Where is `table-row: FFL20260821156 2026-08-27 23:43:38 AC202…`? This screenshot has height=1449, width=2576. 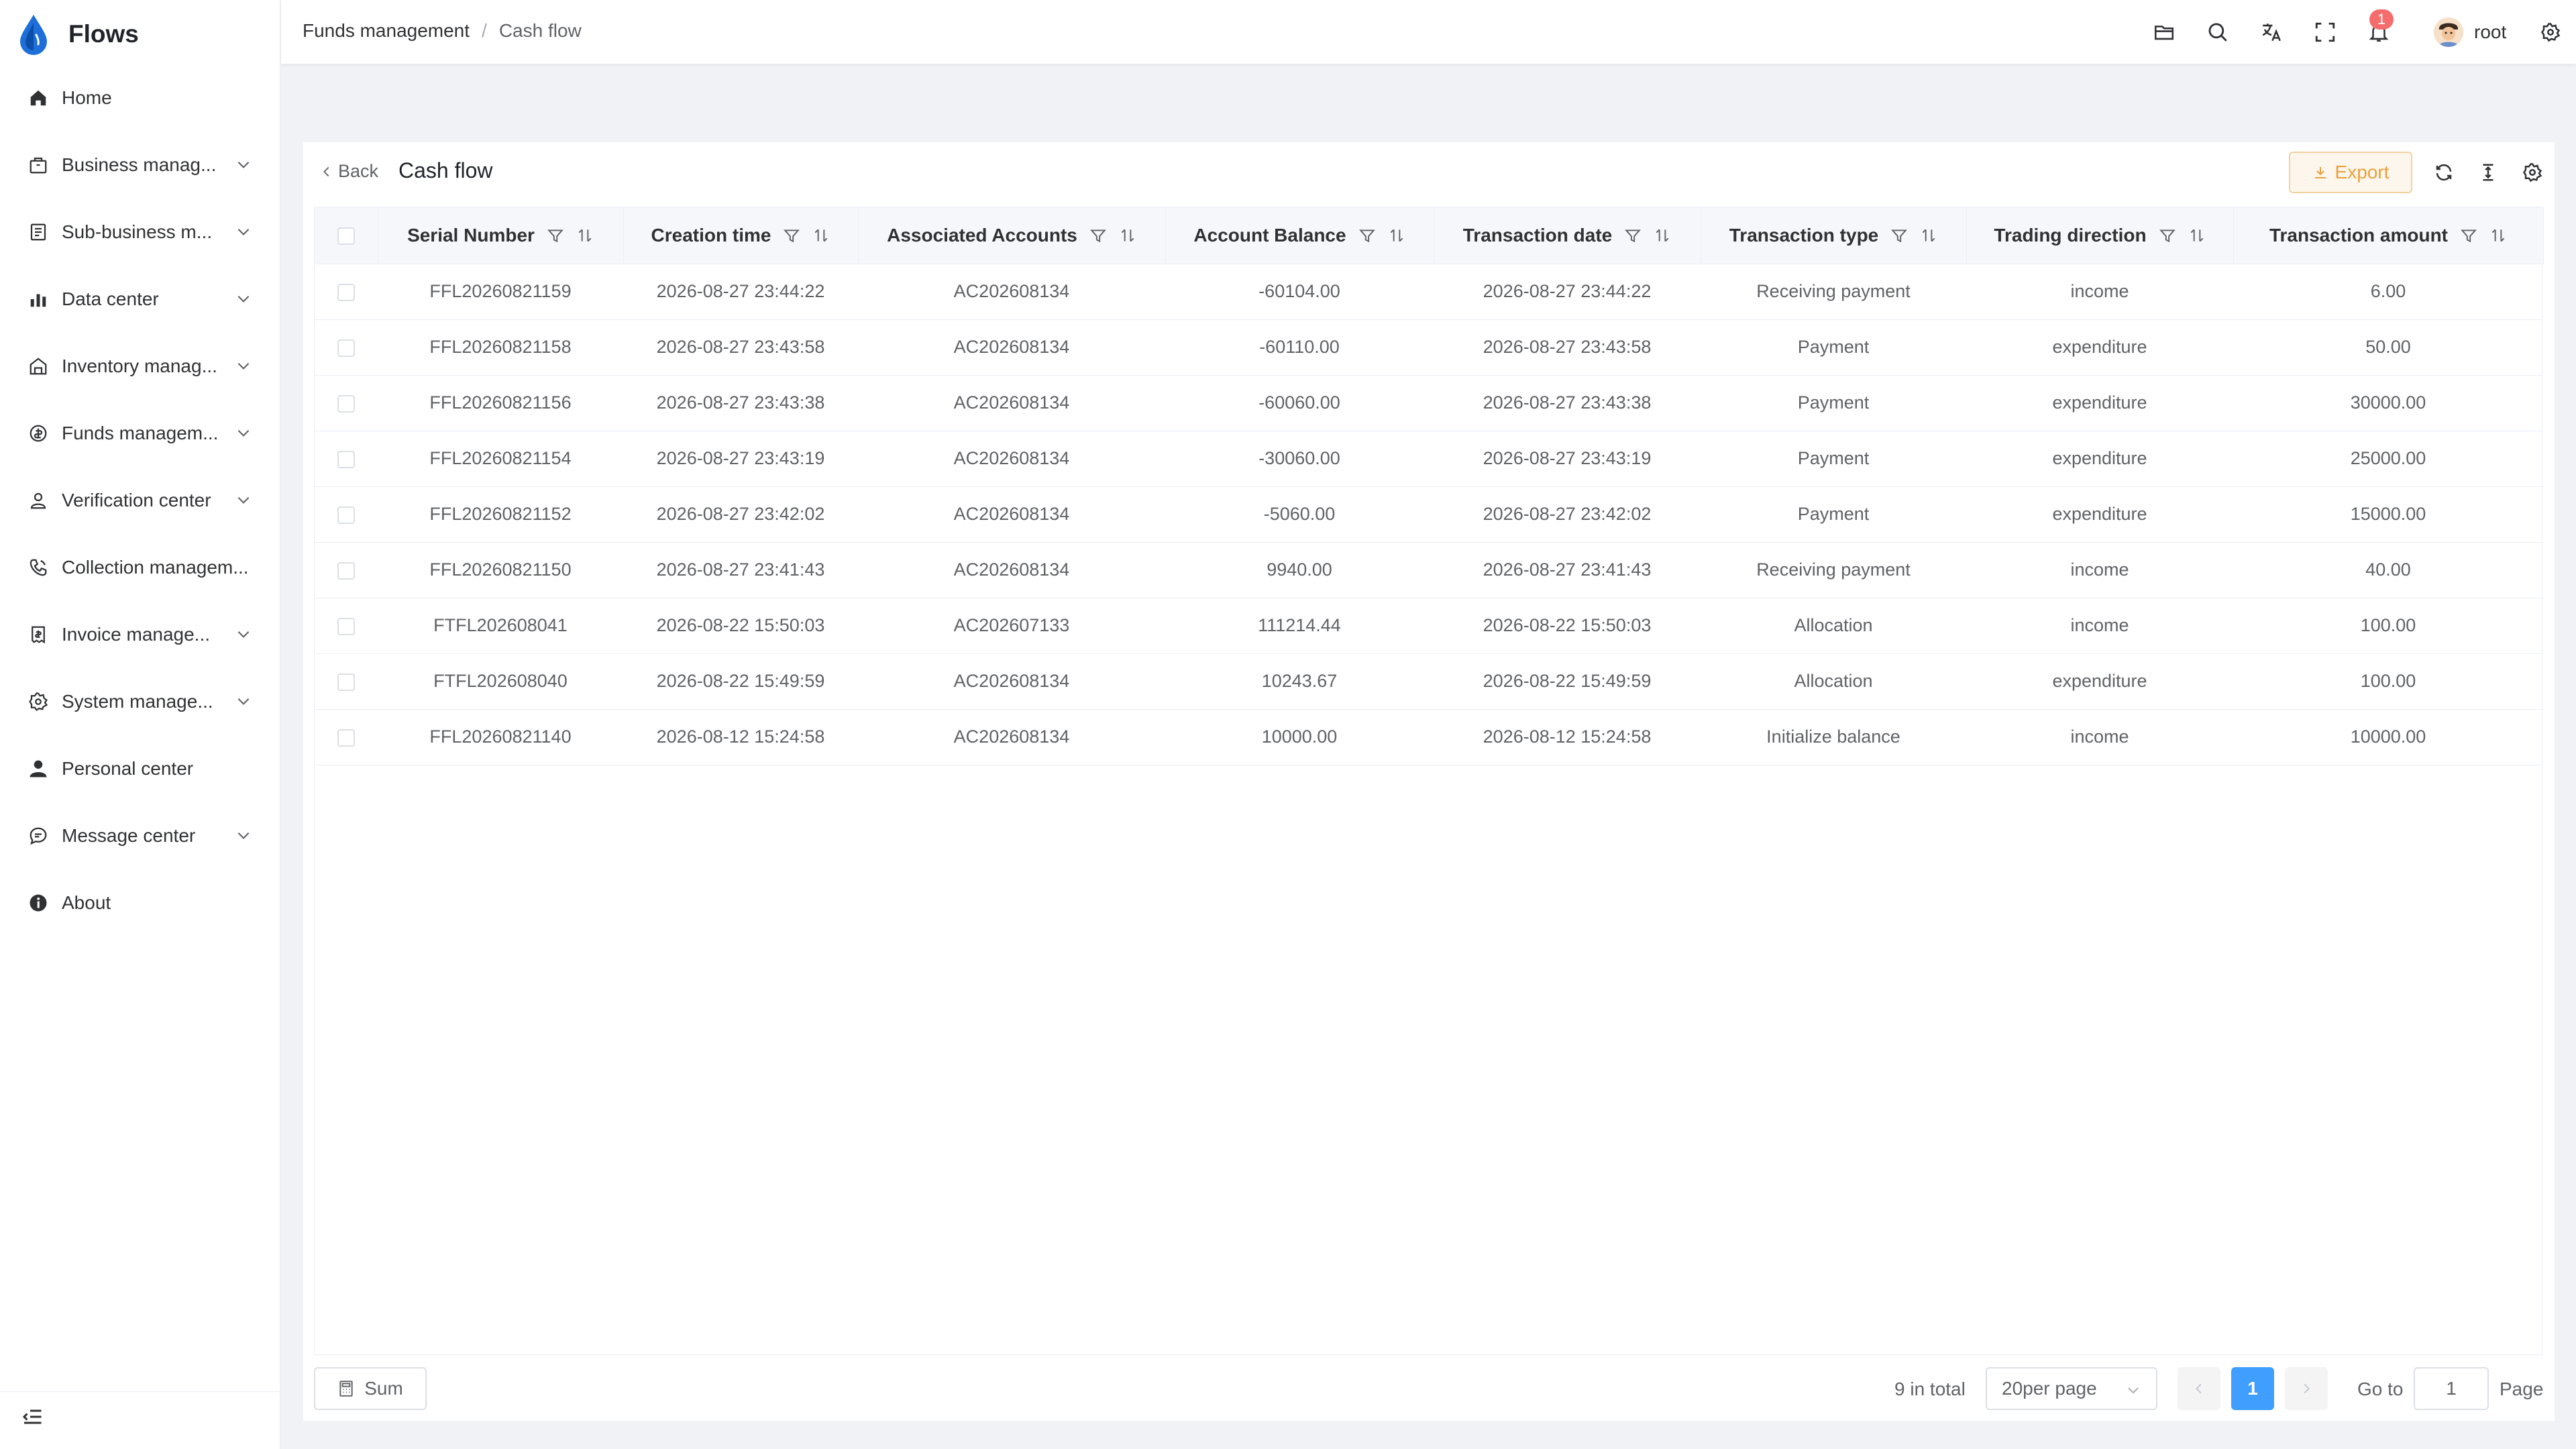 table-row: FFL20260821156 2026-08-27 23:43:38 AC202… is located at coordinates (1429, 403).